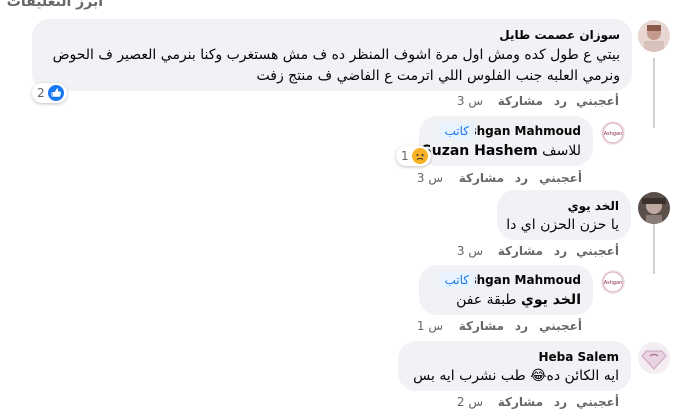 This screenshot has width=679, height=414. What do you see at coordinates (506, 290) in the screenshot?
I see `comment-bubble: Ashgan Mahmoud كاتب الخد يوي طبقة عفن` at bounding box center [506, 290].